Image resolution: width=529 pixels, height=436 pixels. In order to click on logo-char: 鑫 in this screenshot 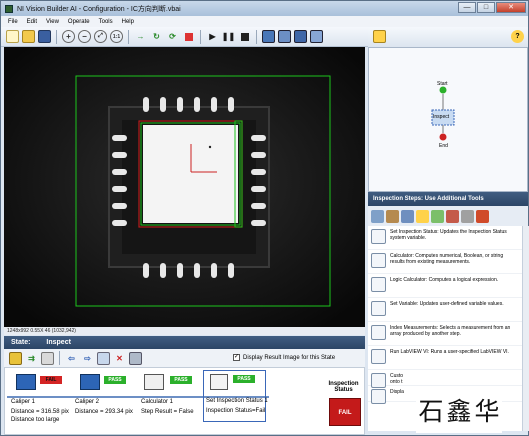, I will do `click(459, 411)`.